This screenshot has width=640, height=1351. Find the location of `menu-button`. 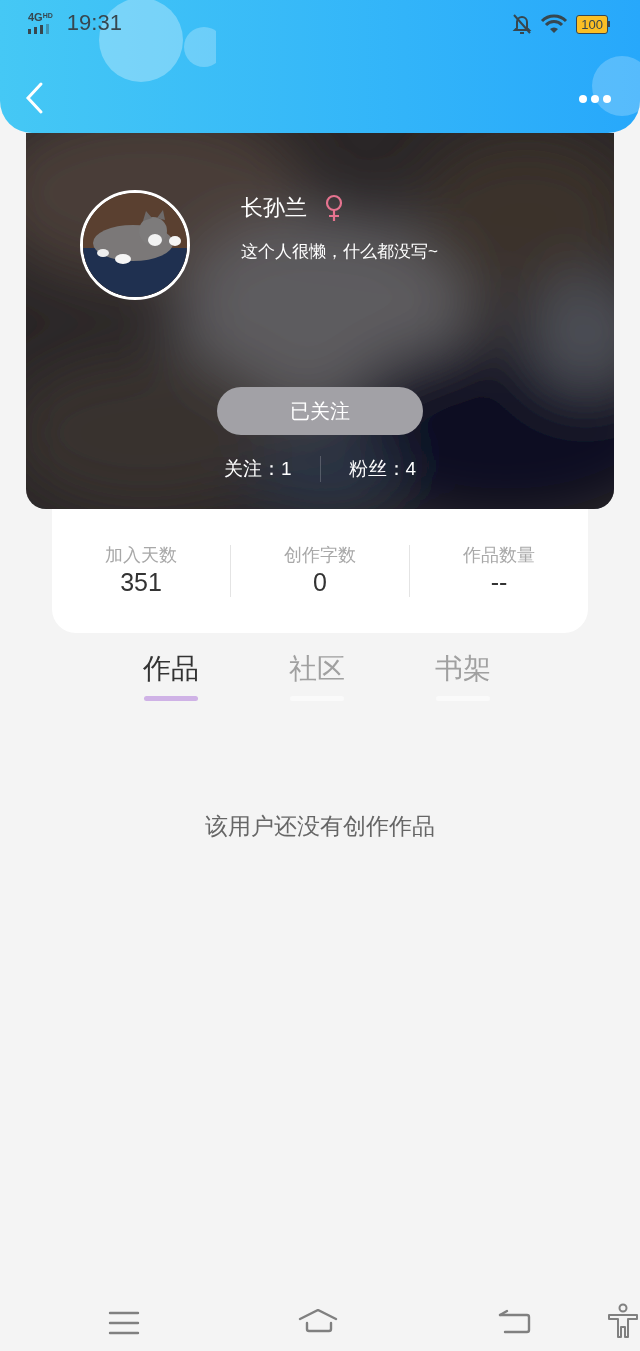

menu-button is located at coordinates (124, 1323).